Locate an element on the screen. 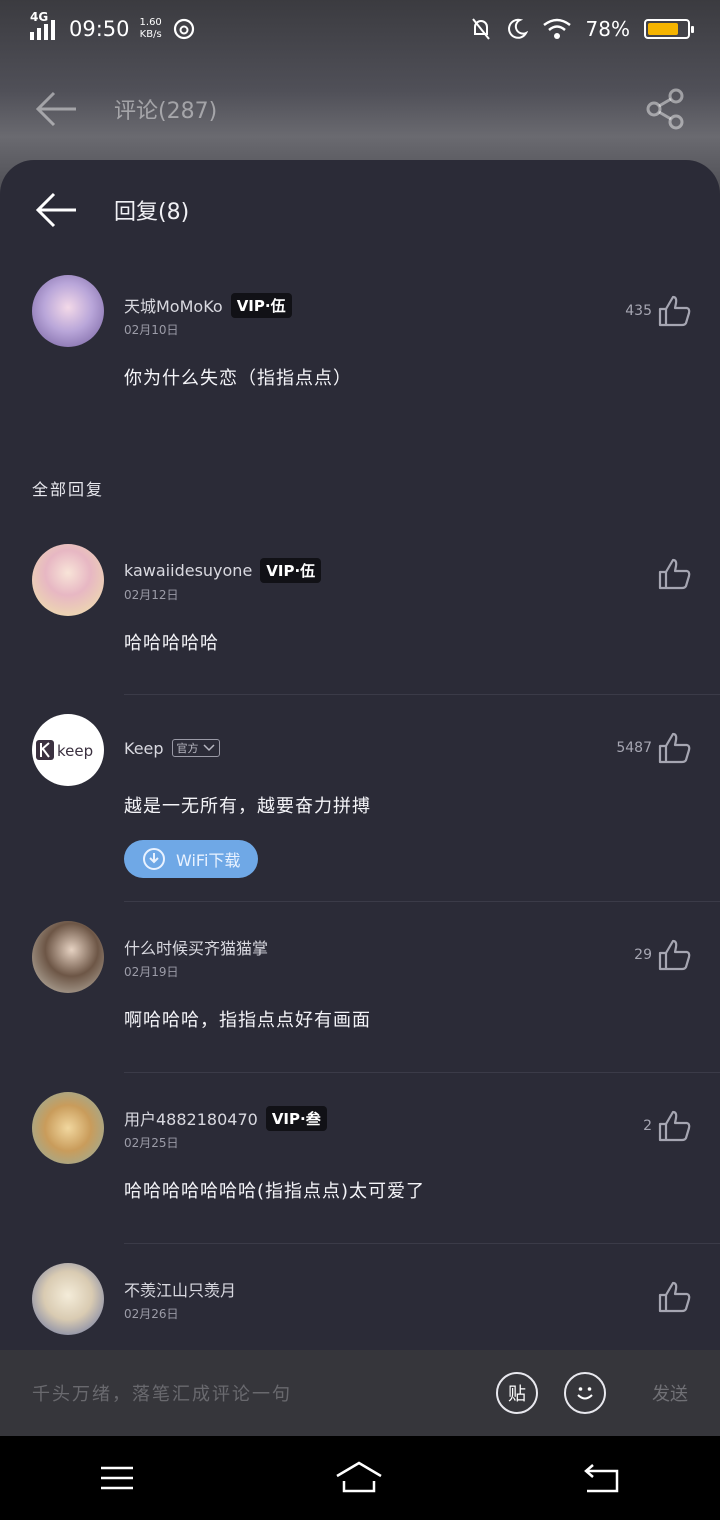  wifi-download-button: WiFi下载 is located at coordinates (191, 859).